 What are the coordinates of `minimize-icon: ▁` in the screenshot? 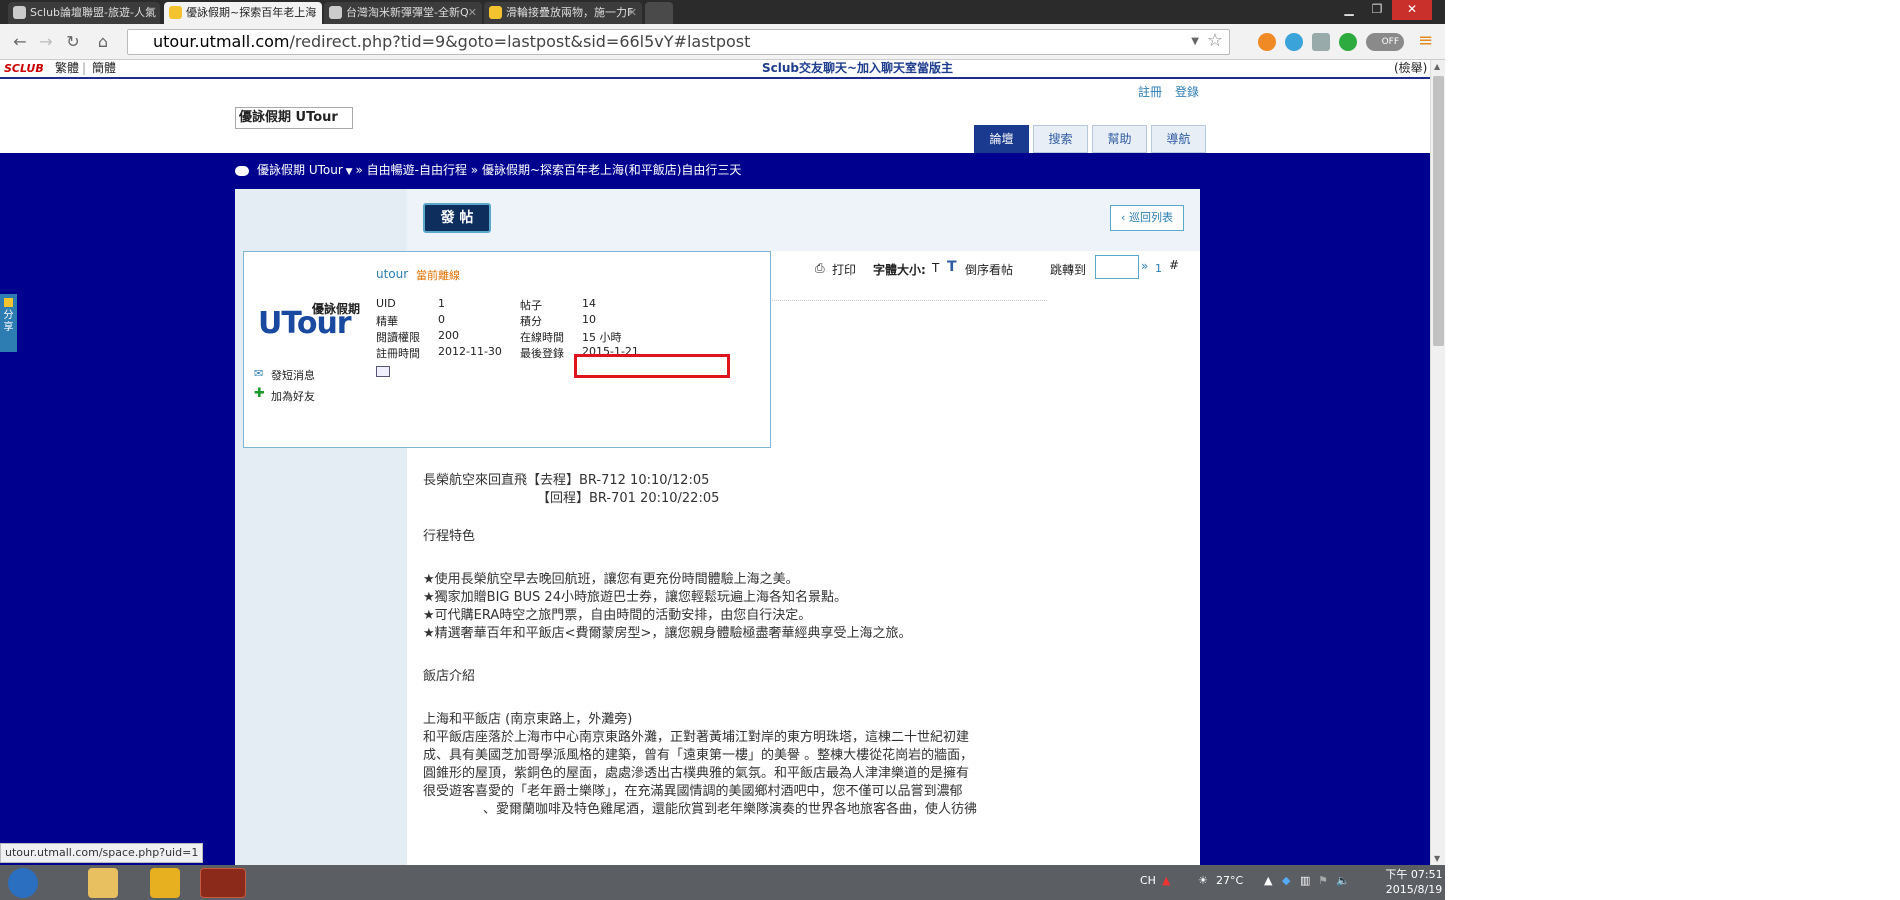 It's located at (1349, 10).